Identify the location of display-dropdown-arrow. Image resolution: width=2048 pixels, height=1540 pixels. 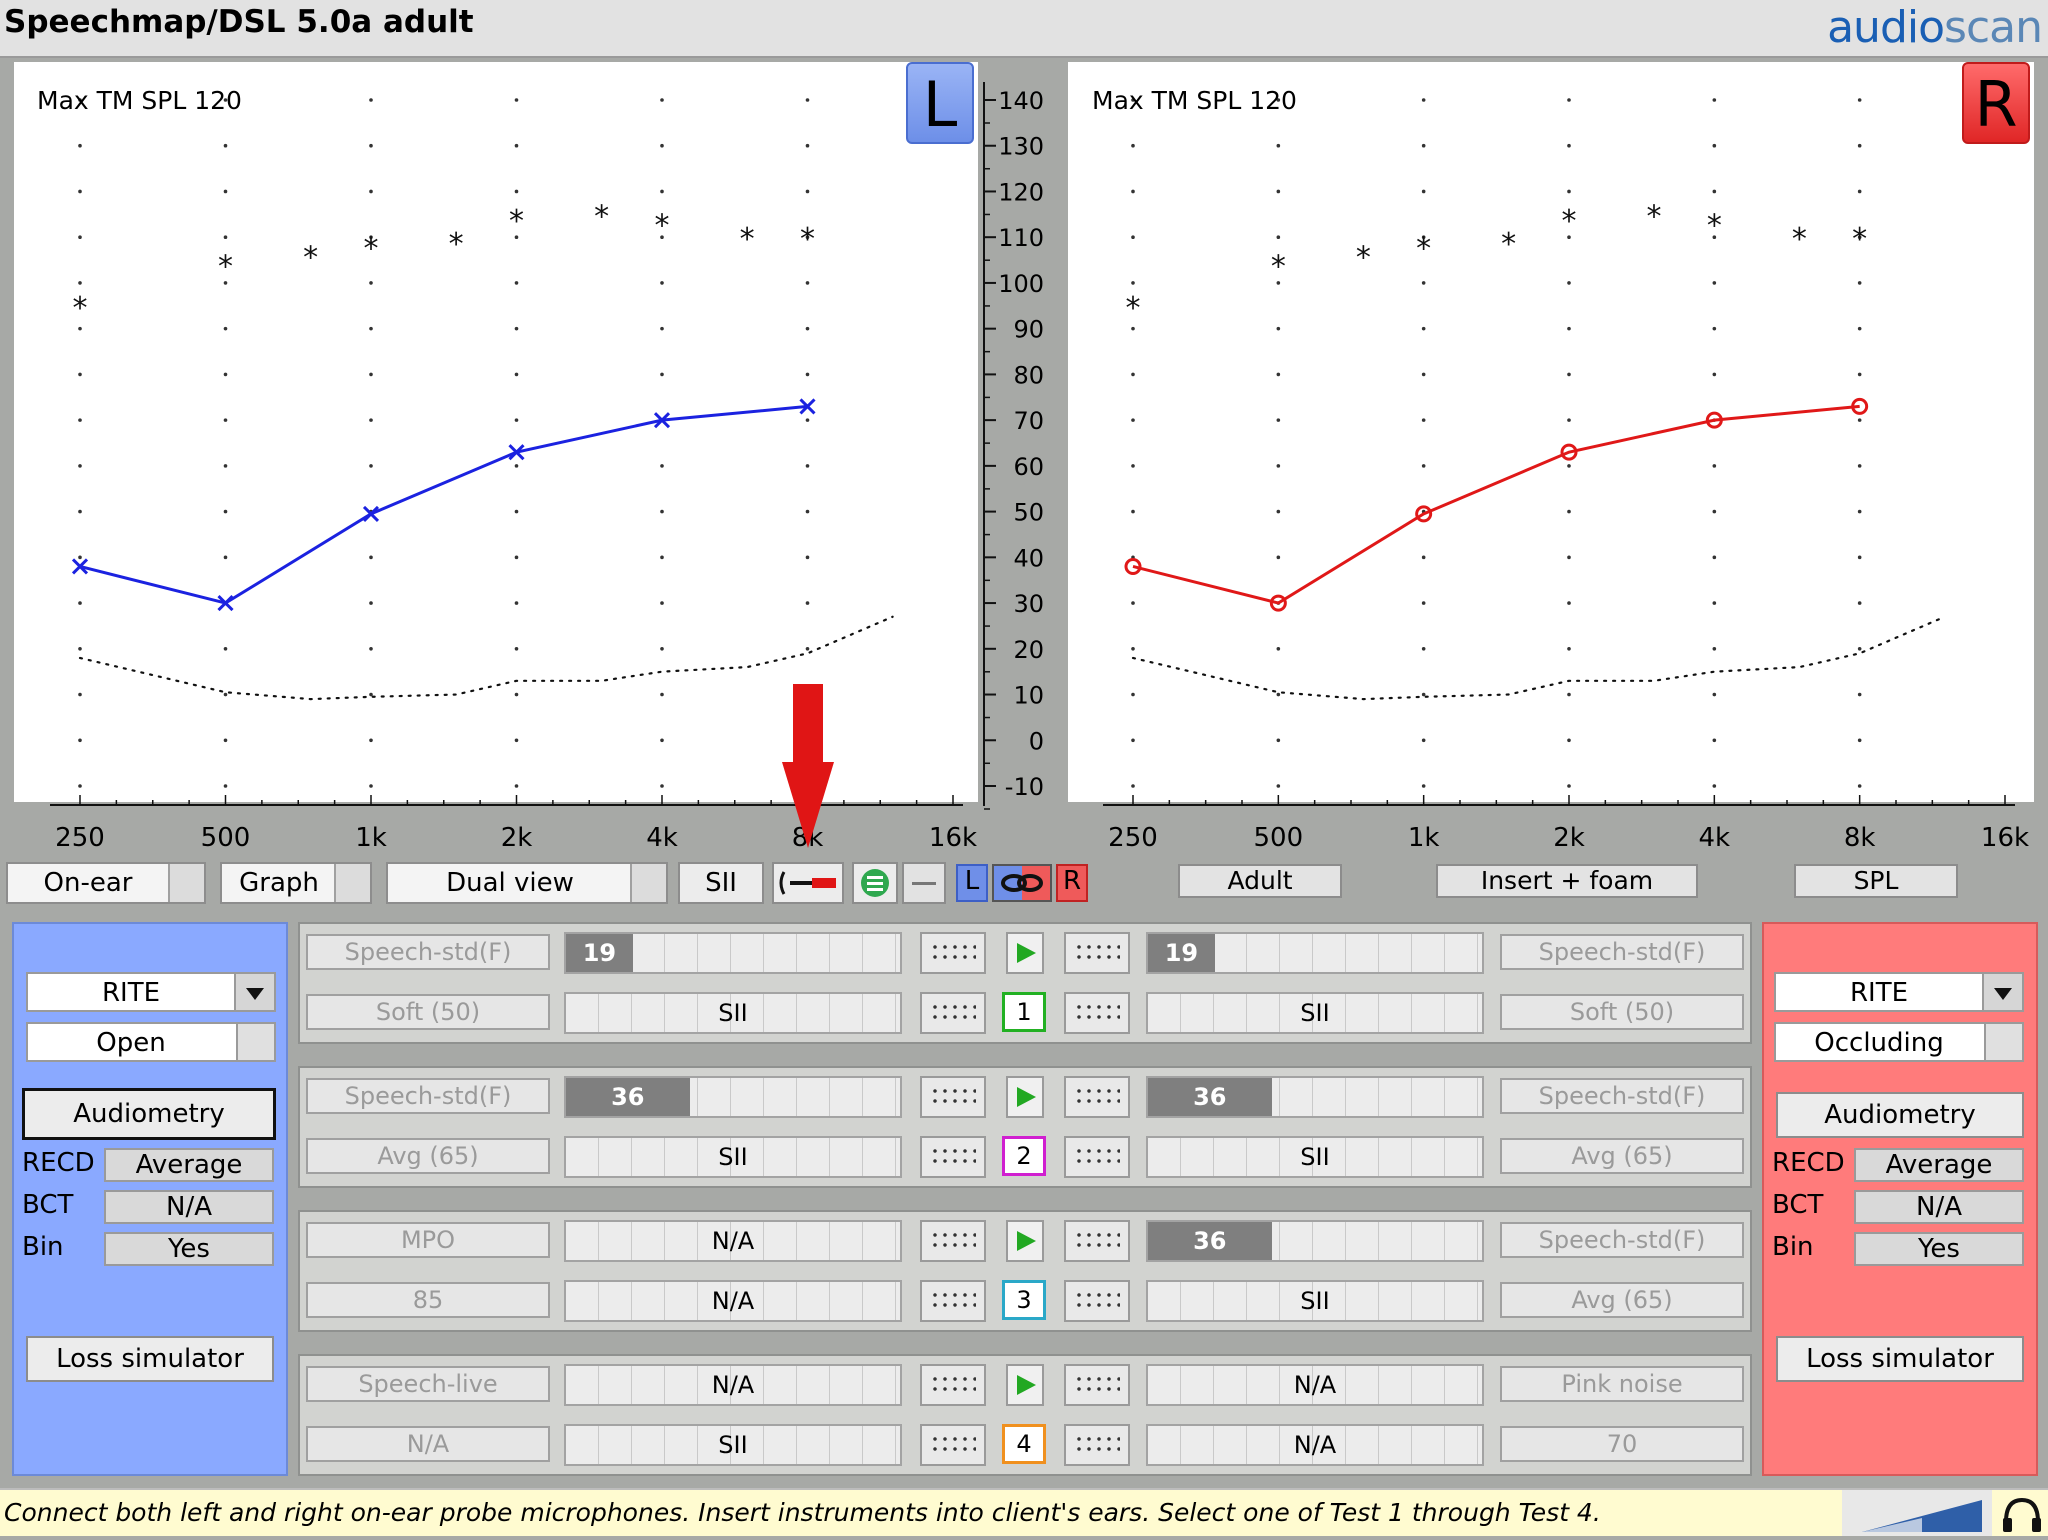
(352, 883).